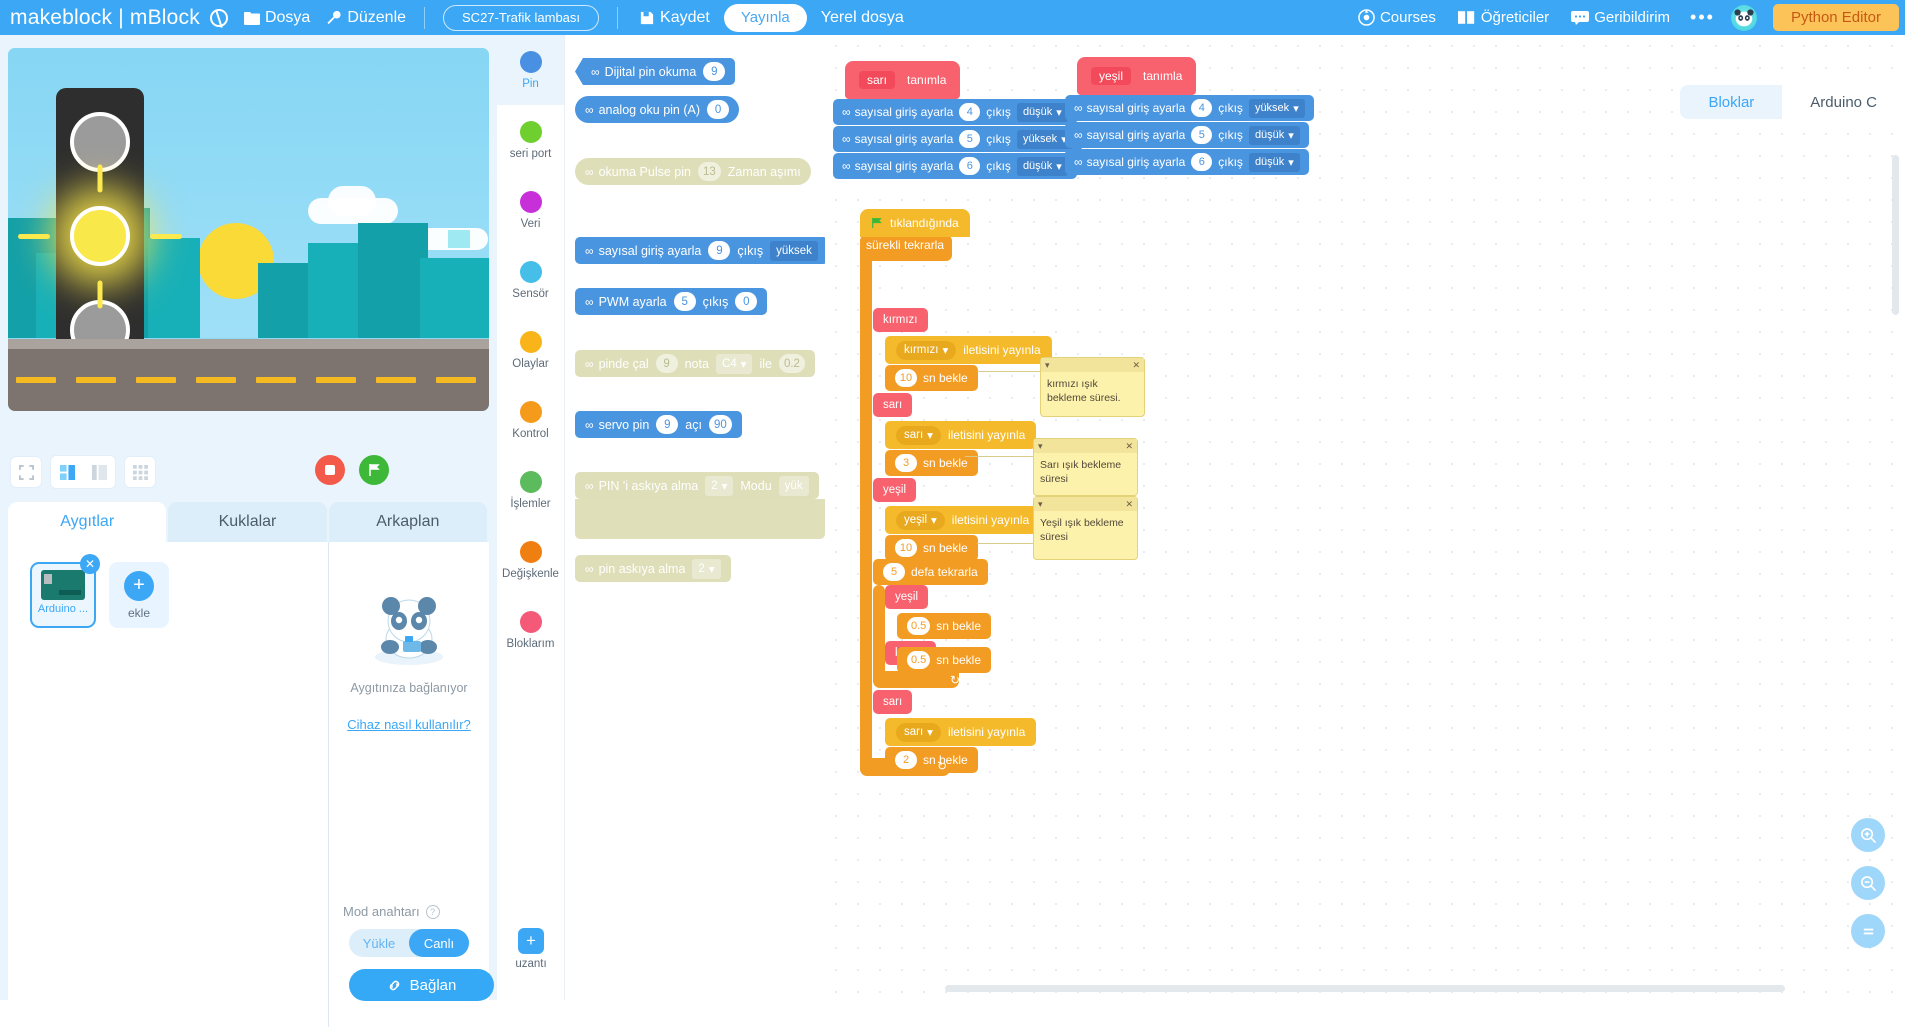  What do you see at coordinates (379, 943) in the screenshot?
I see `mode-option-yukle: Yükle` at bounding box center [379, 943].